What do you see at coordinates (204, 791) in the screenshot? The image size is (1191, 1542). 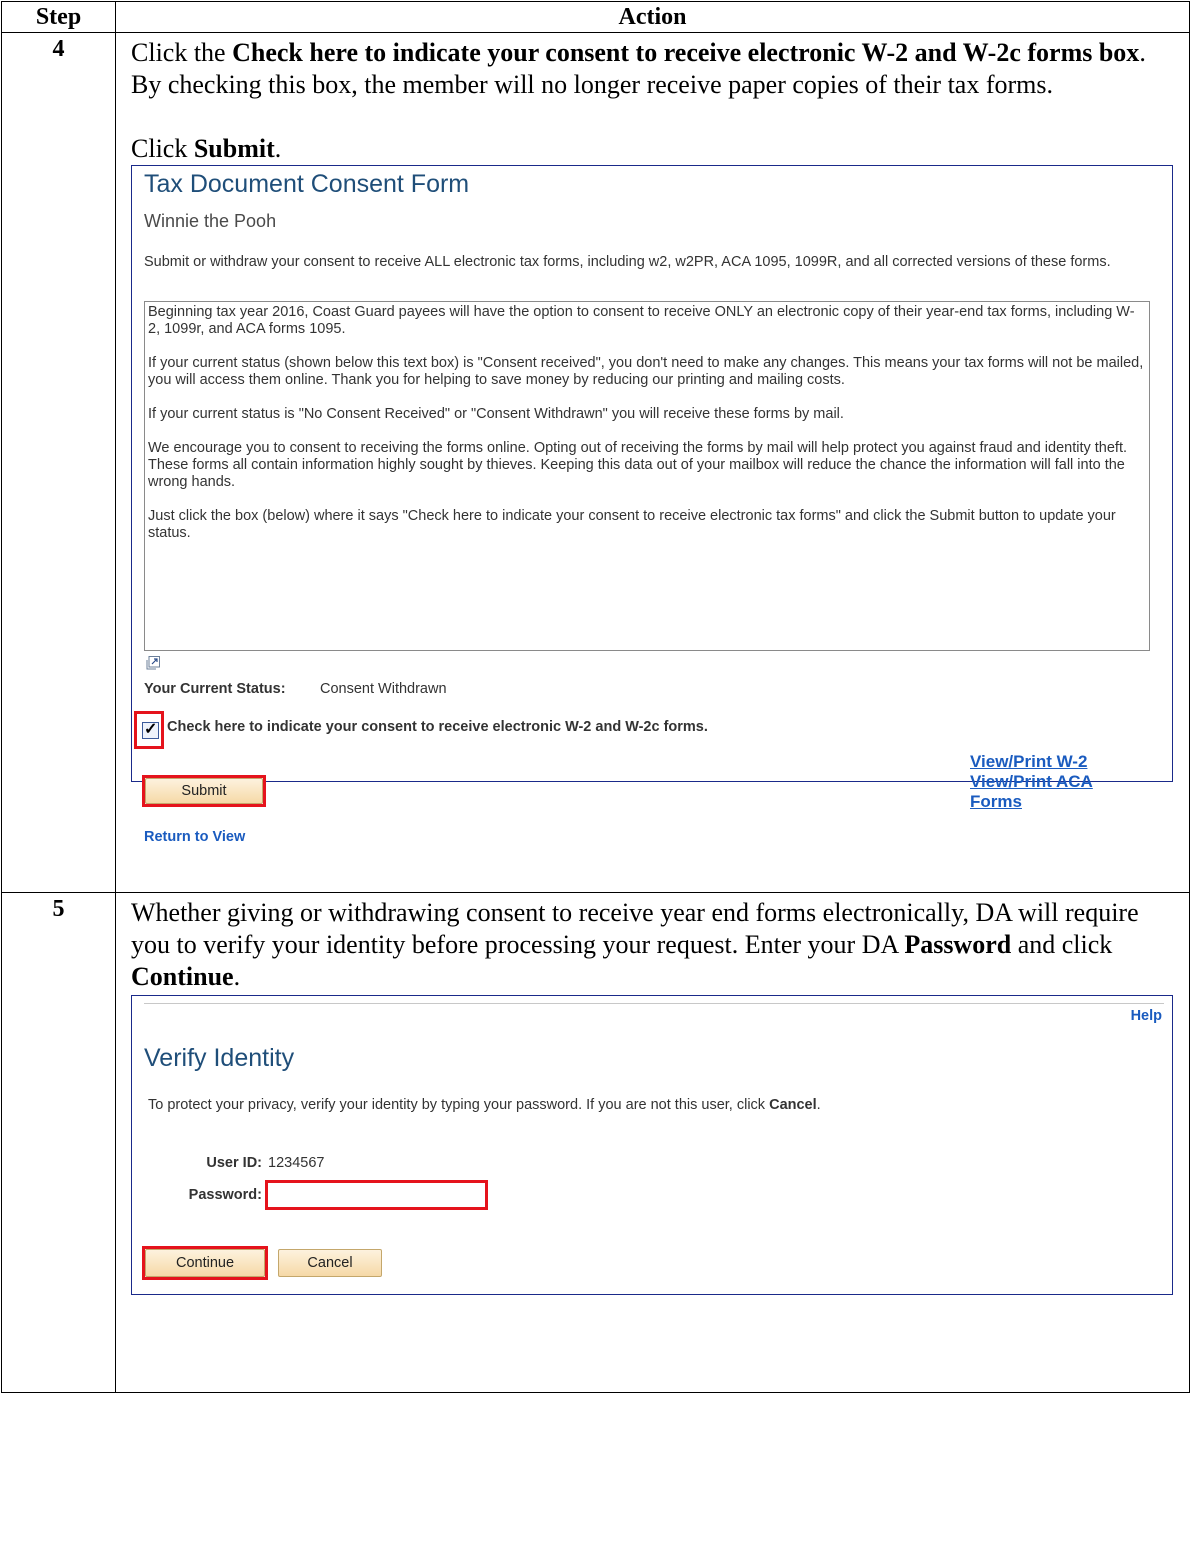 I see `submit-highlight` at bounding box center [204, 791].